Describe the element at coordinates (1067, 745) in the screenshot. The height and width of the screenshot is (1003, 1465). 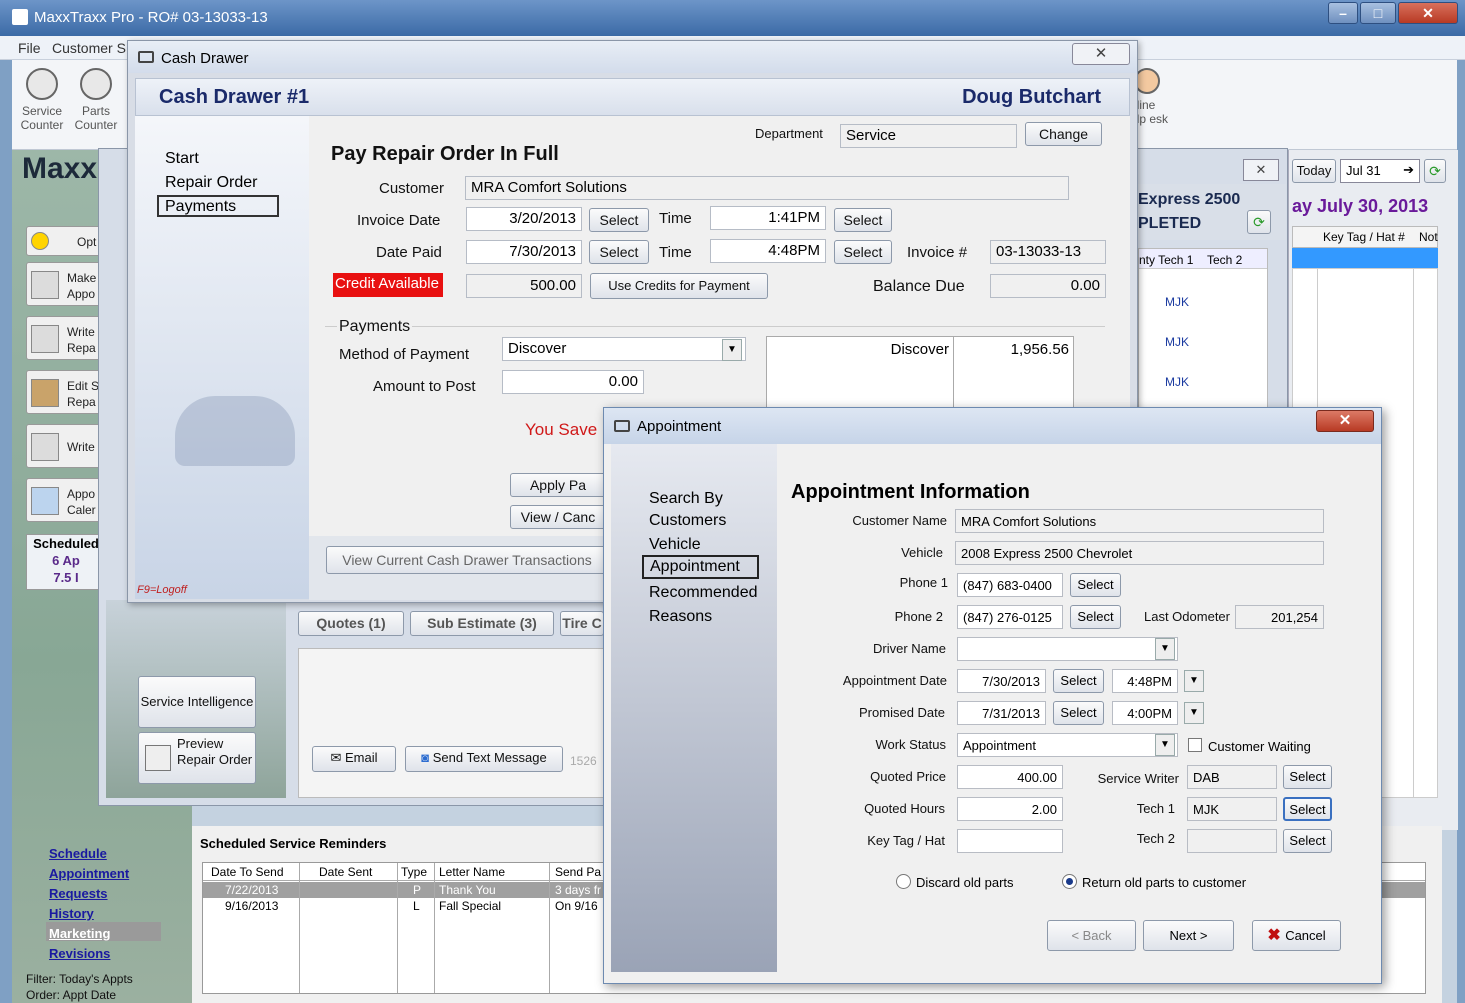
I see `work-status-select: Appointment` at that location.